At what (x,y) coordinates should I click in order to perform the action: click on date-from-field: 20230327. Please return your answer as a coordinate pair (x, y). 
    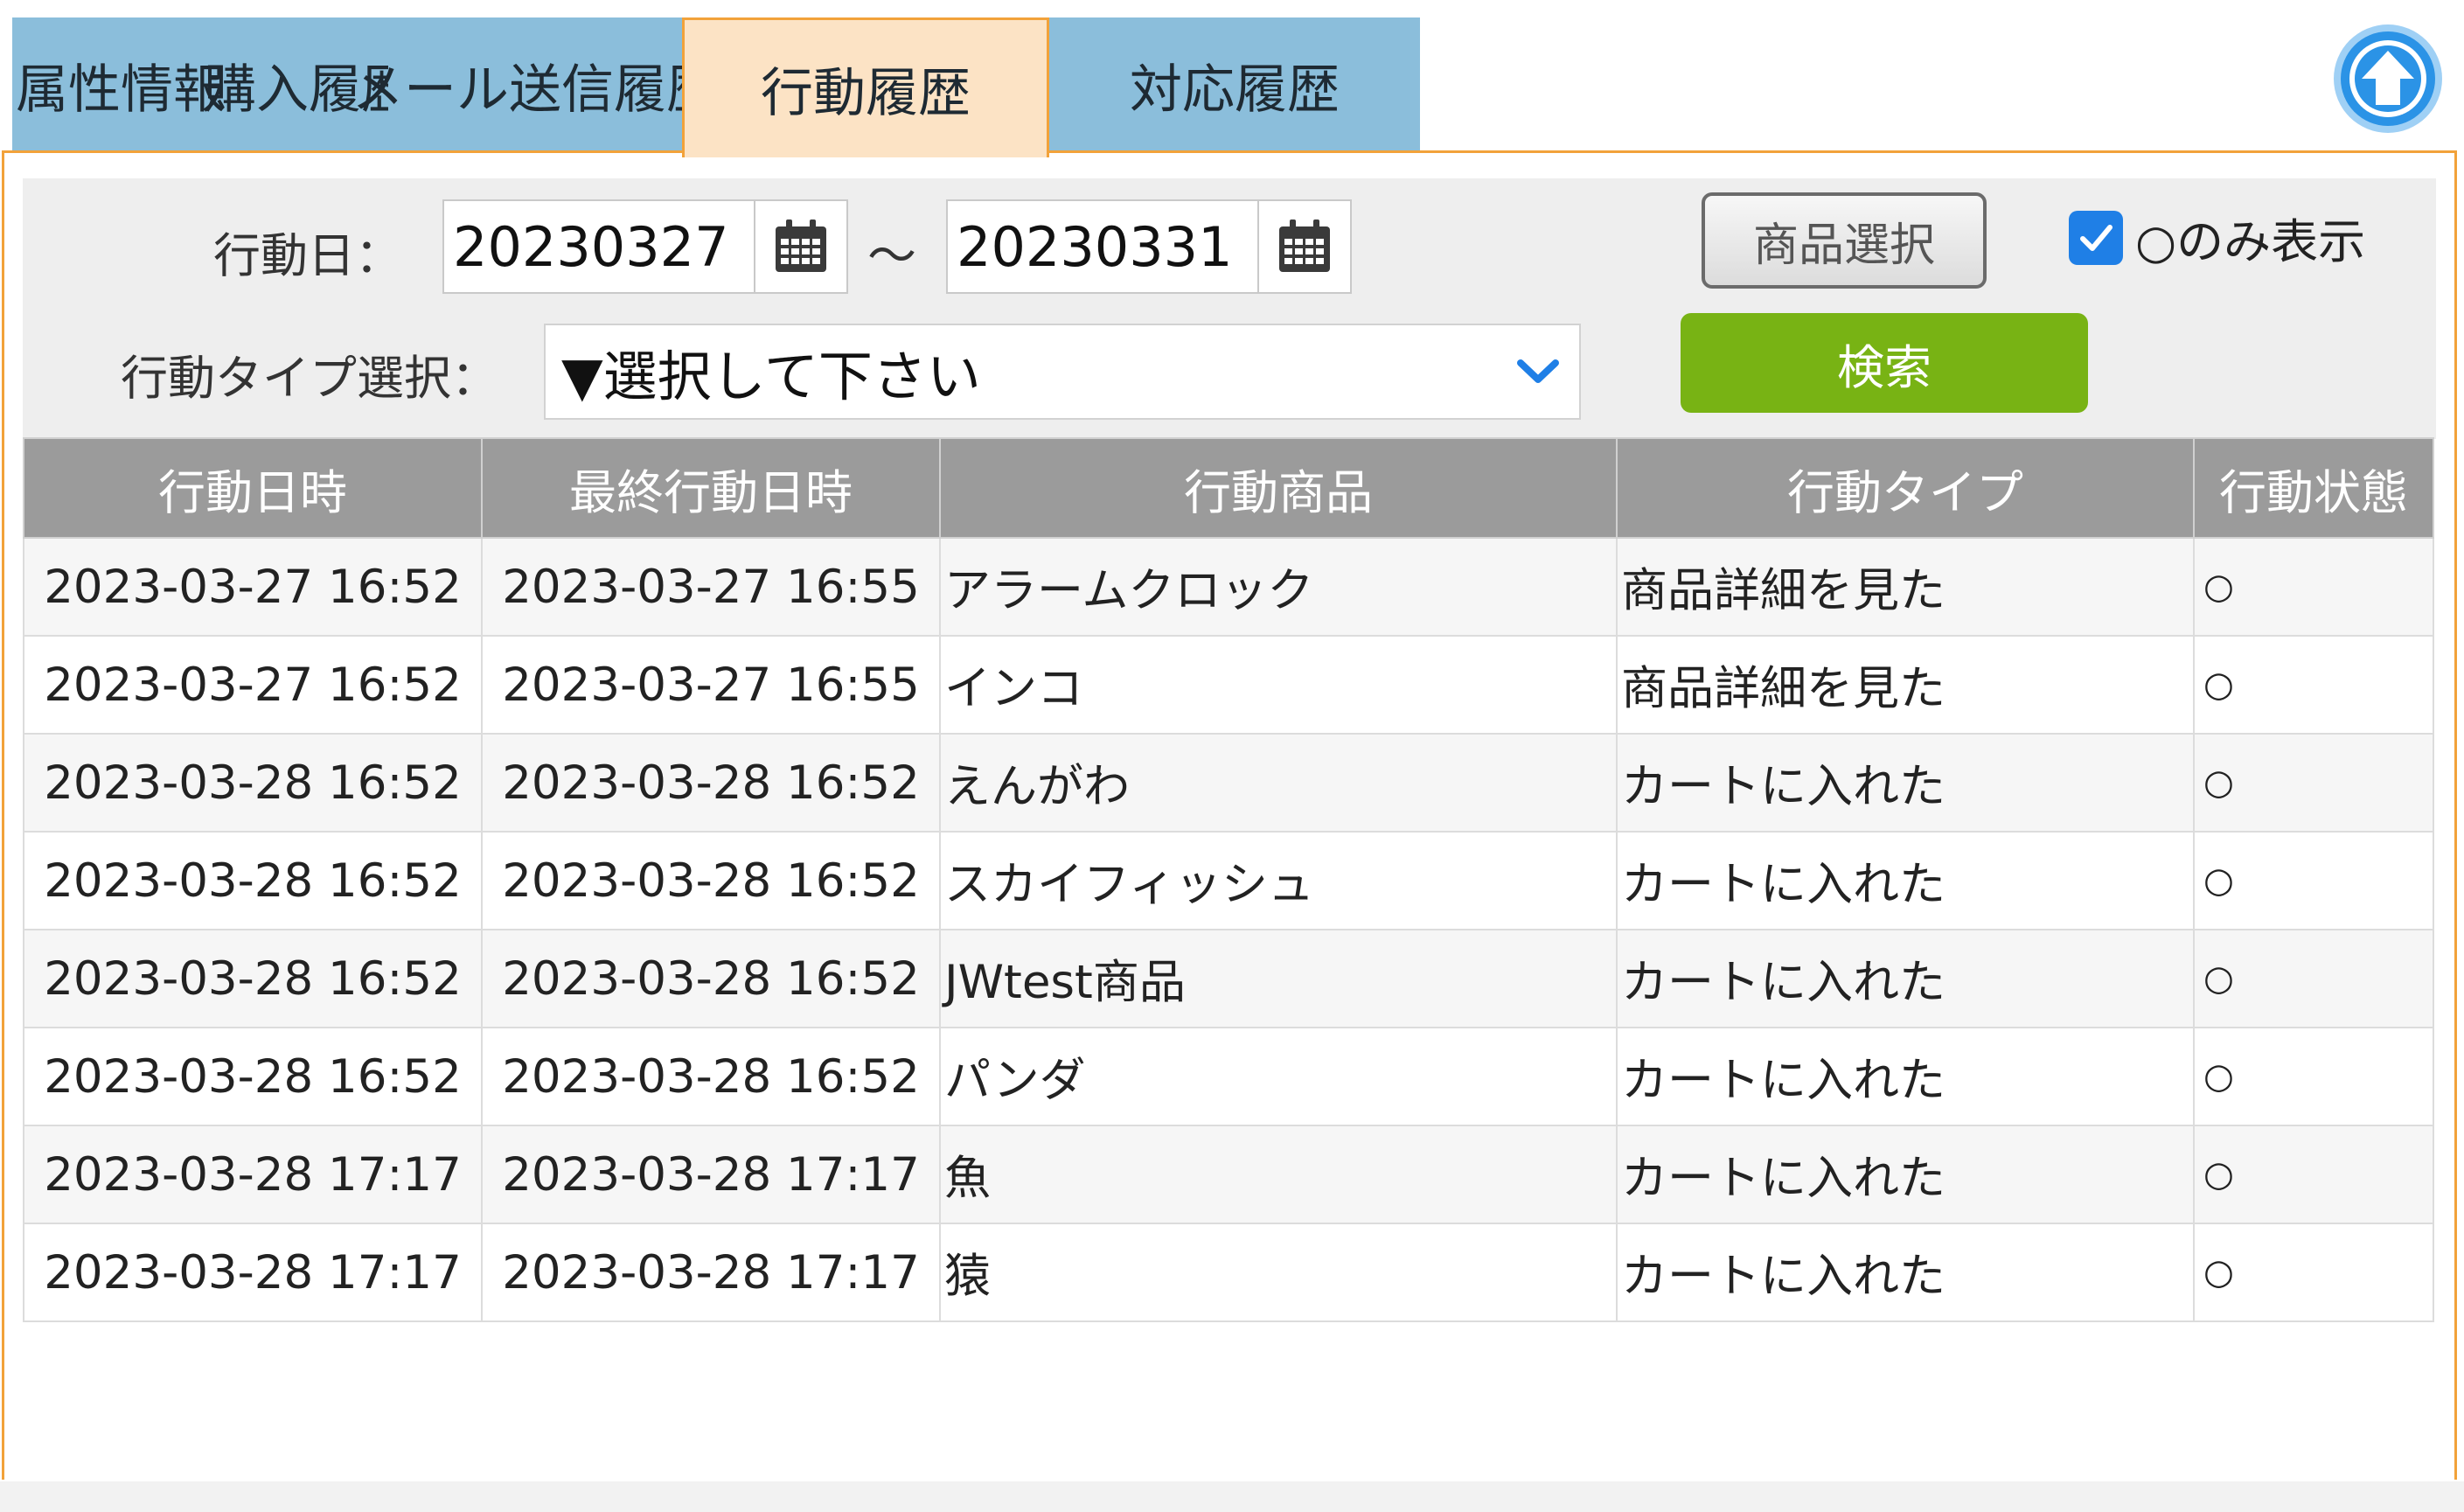
    Looking at the image, I should click on (645, 247).